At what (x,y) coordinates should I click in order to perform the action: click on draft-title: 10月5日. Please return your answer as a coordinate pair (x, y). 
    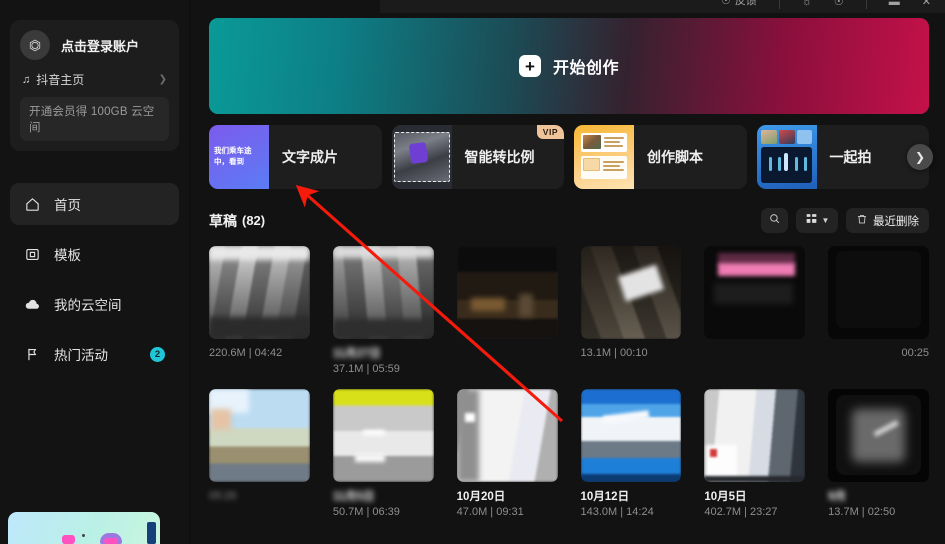
    Looking at the image, I should click on (725, 497).